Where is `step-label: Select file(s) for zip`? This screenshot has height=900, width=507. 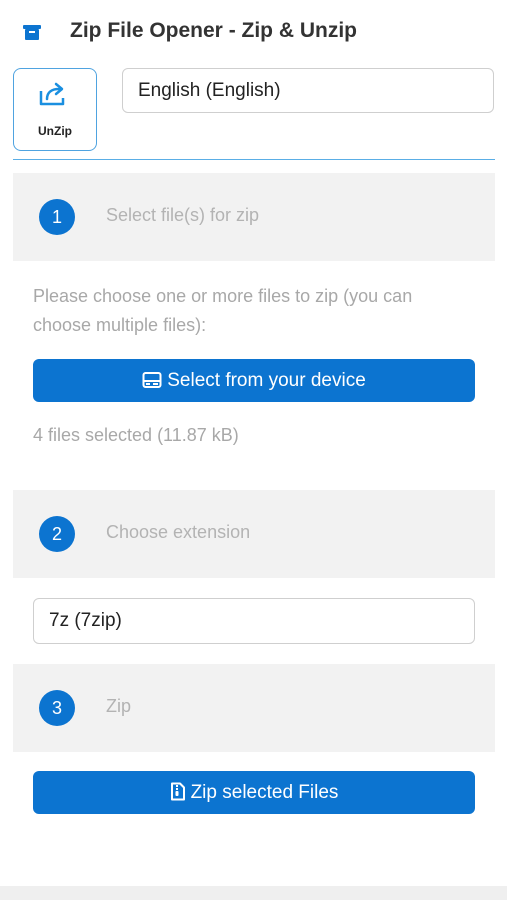 step-label: Select file(s) for zip is located at coordinates (183, 215).